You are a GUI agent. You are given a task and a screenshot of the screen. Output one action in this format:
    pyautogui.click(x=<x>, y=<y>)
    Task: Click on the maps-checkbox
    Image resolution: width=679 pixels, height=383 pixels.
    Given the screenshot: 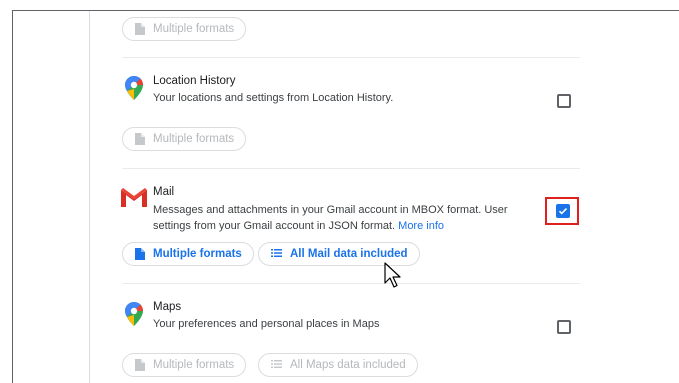 What is the action you would take?
    pyautogui.click(x=564, y=327)
    